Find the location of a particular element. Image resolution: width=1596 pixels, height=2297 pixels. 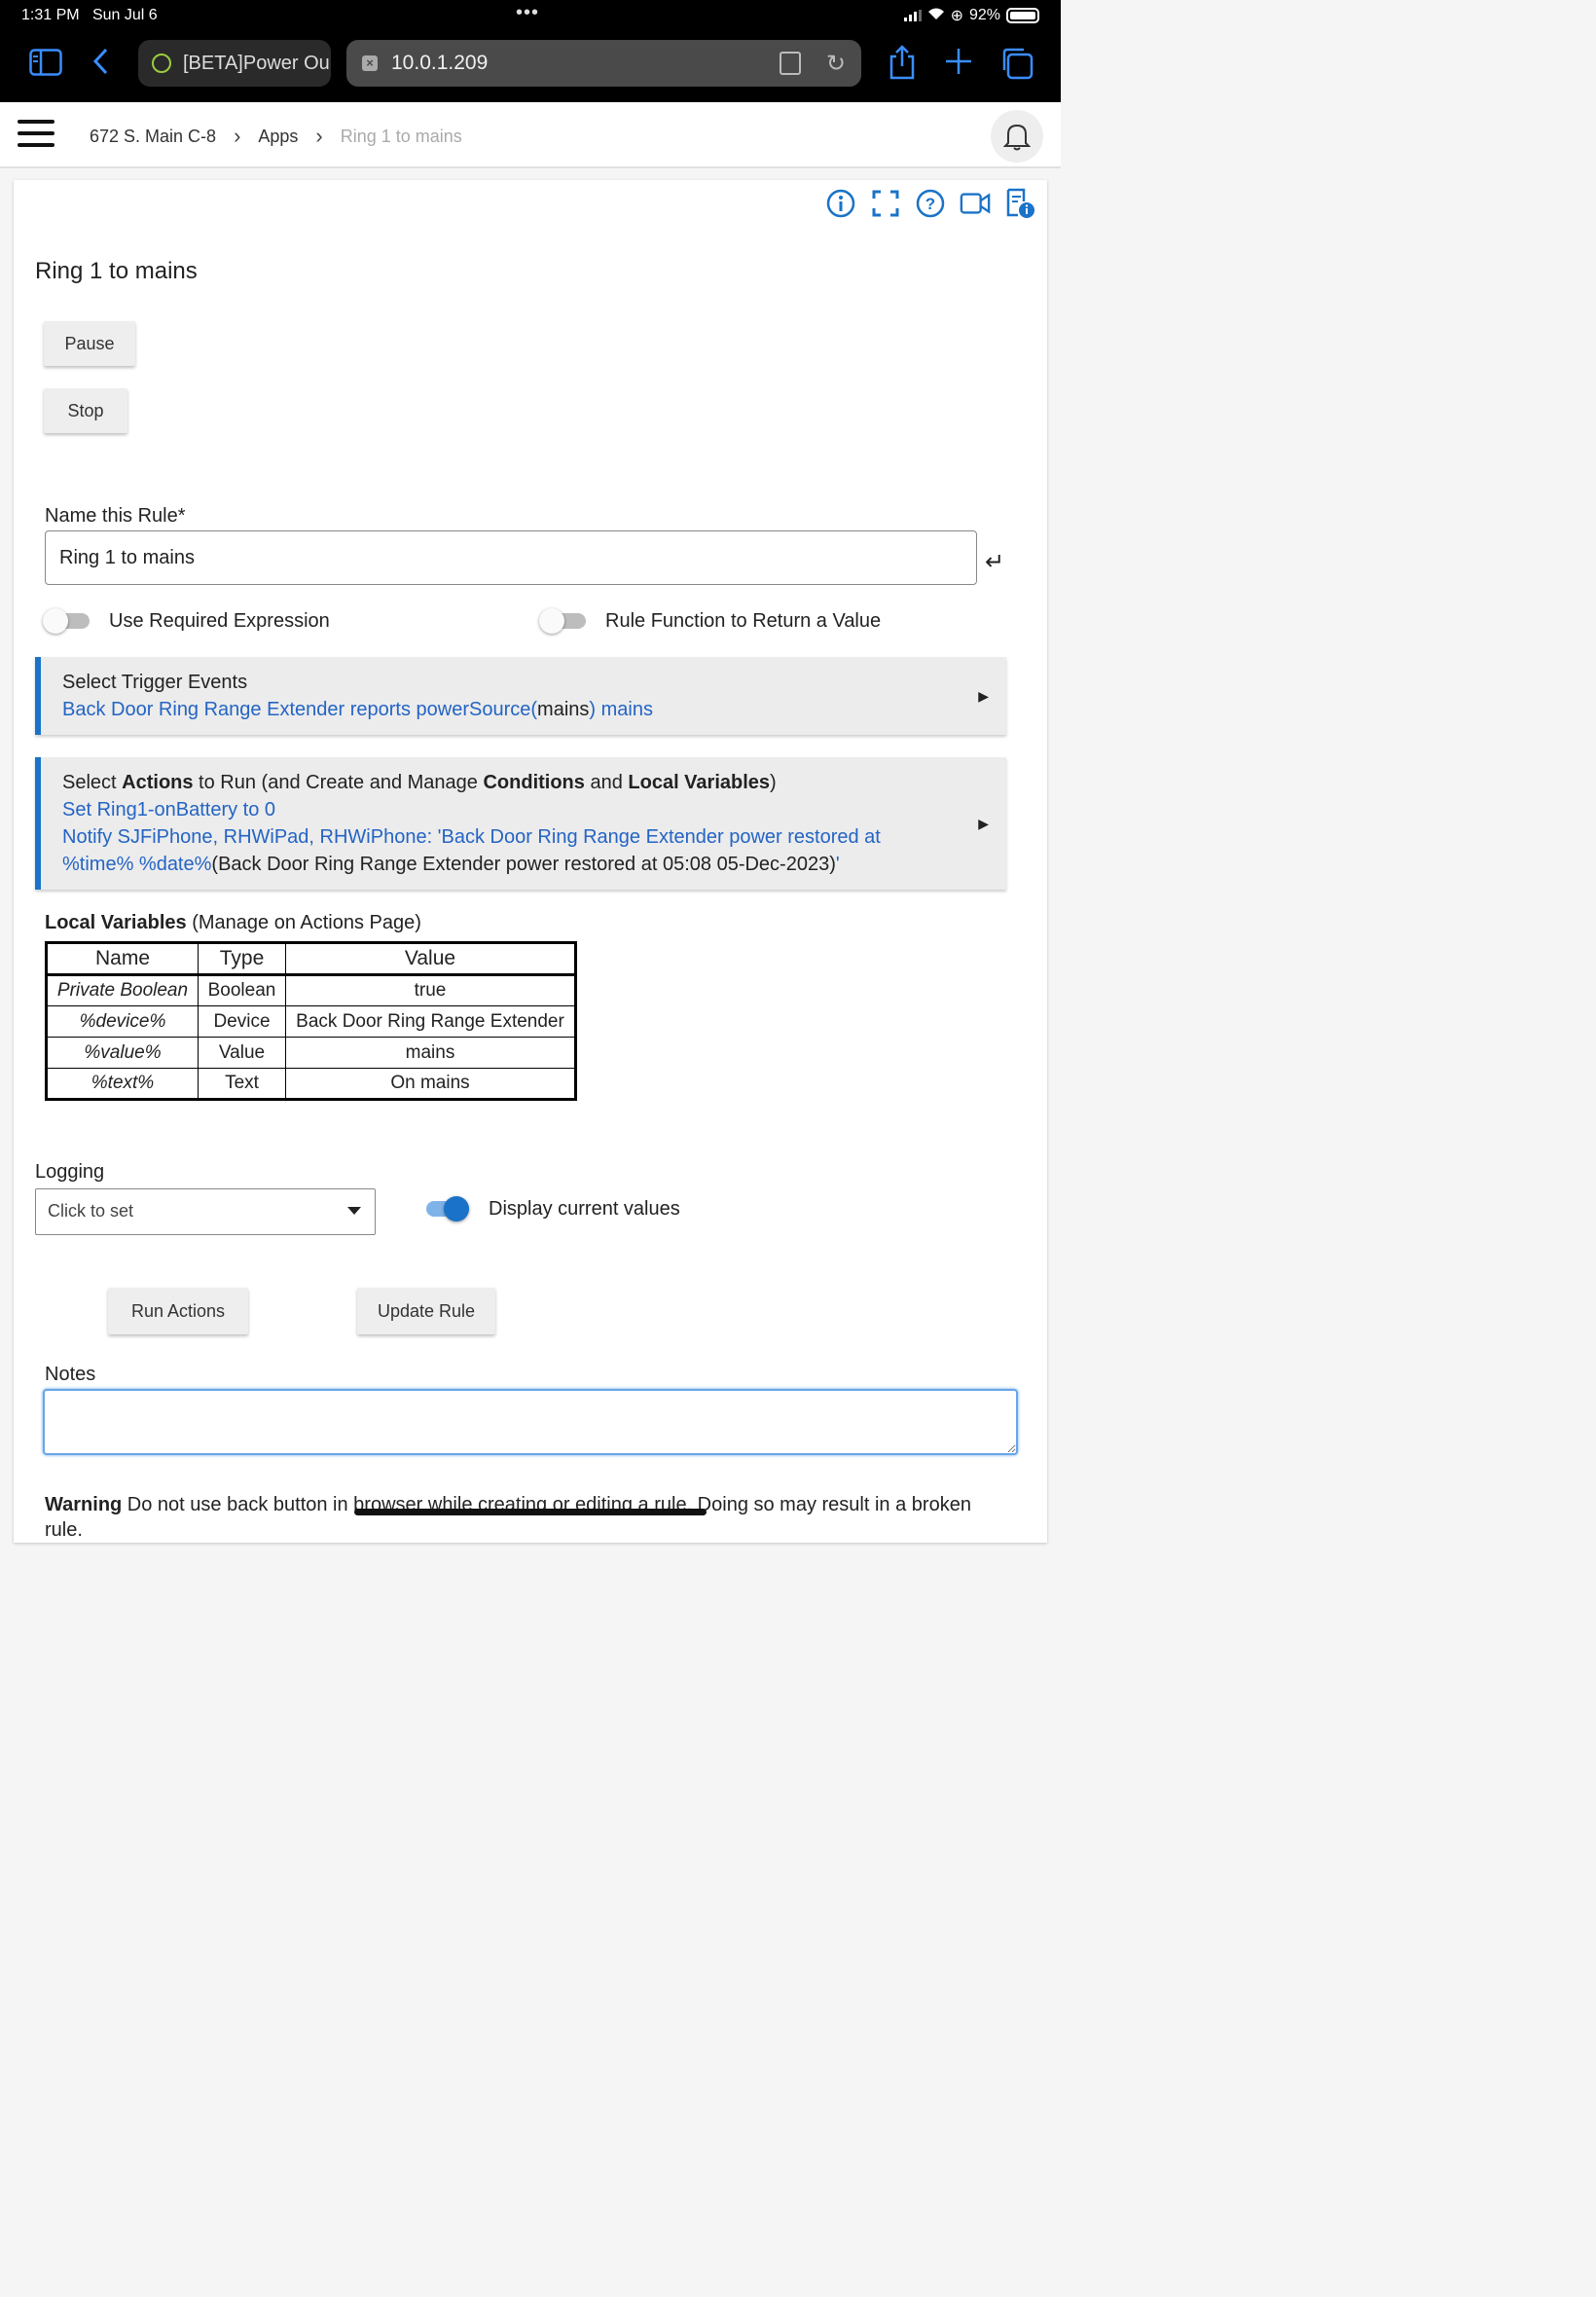

table-row: %text% Text On mains is located at coordinates (311, 1084).